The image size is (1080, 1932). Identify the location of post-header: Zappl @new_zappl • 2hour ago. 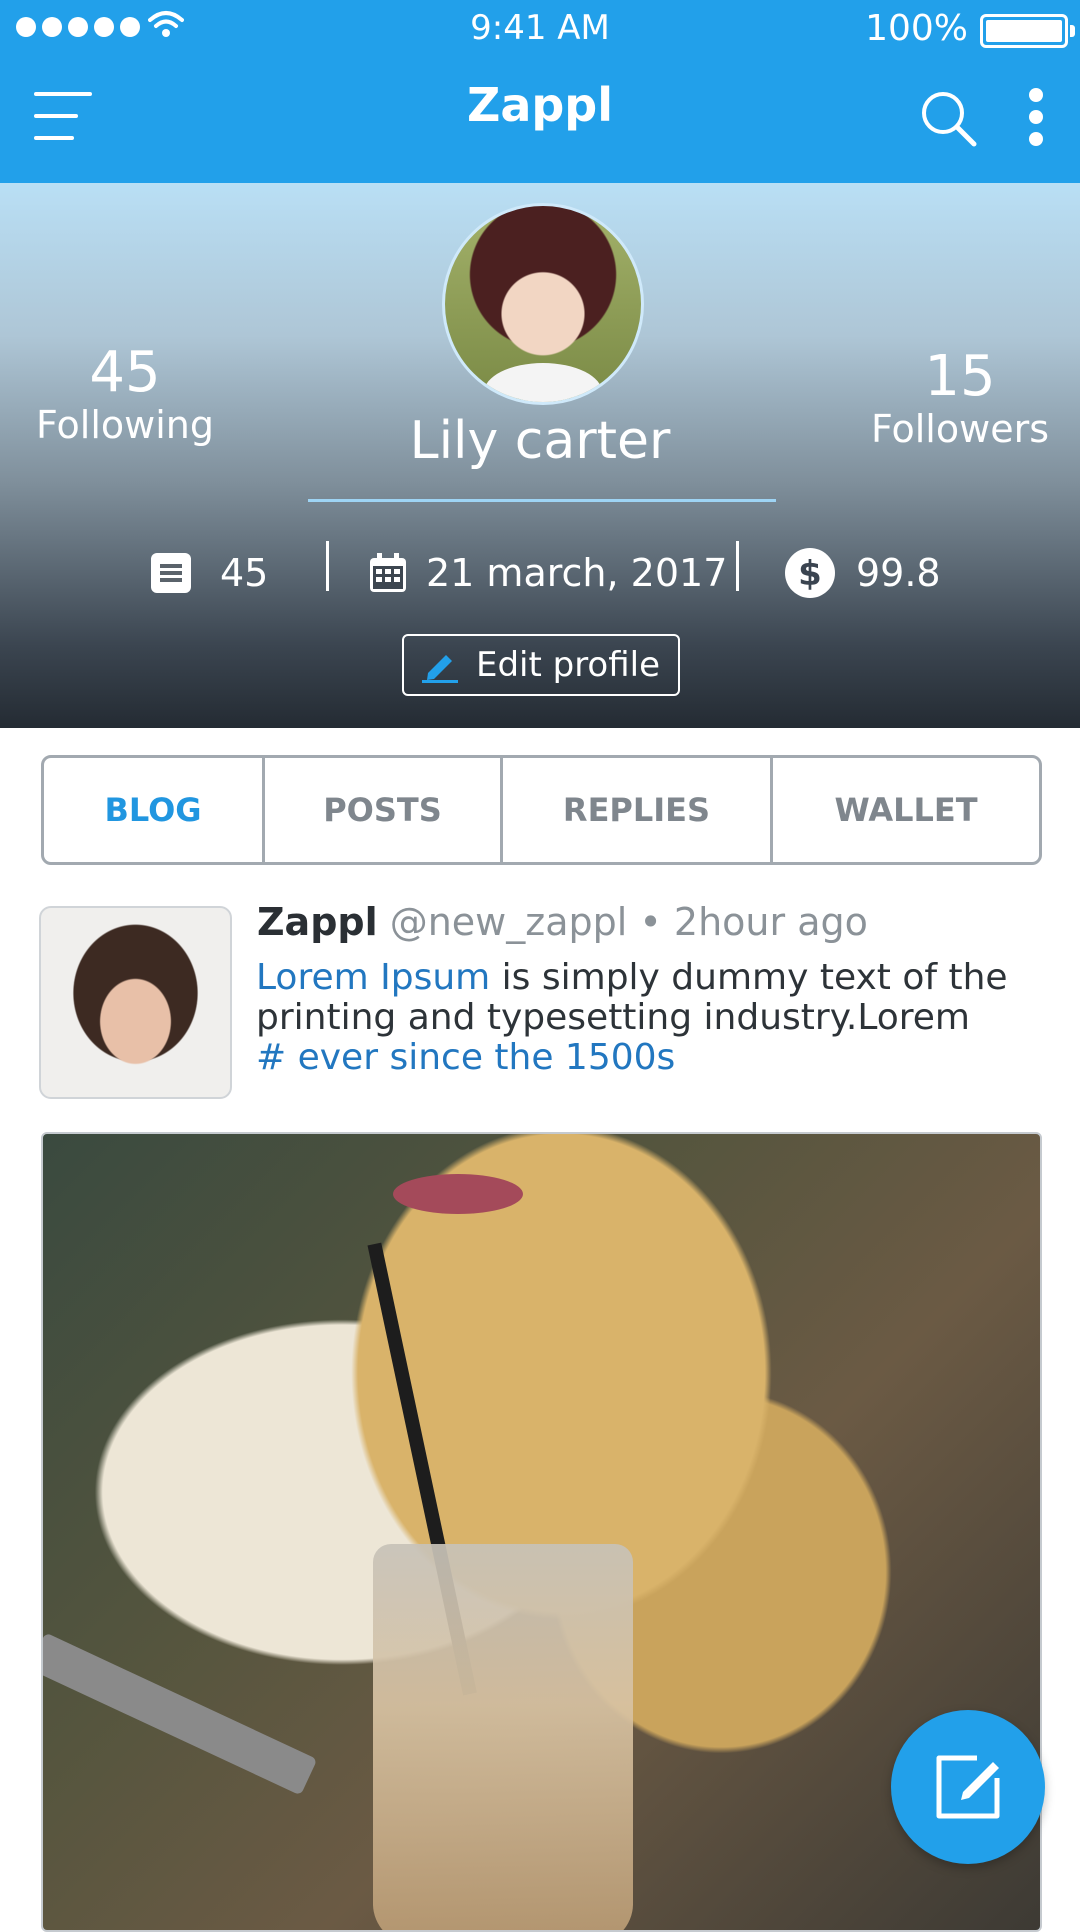
(562, 922).